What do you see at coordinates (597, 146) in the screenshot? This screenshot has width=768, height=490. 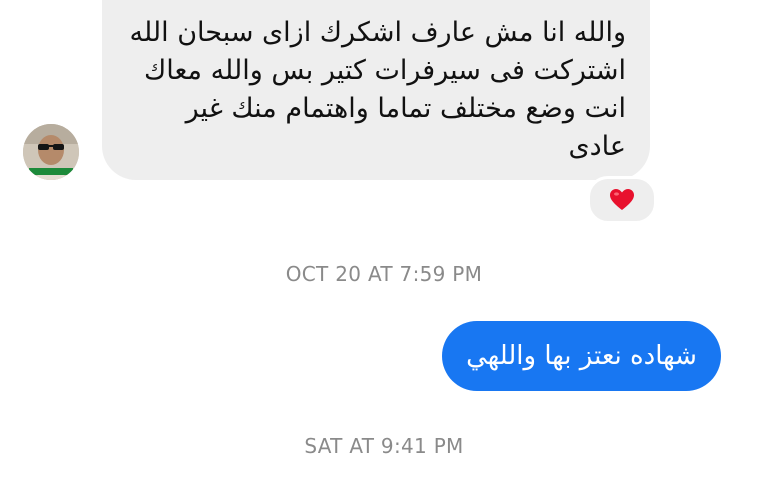 I see `message-line: عادى` at bounding box center [597, 146].